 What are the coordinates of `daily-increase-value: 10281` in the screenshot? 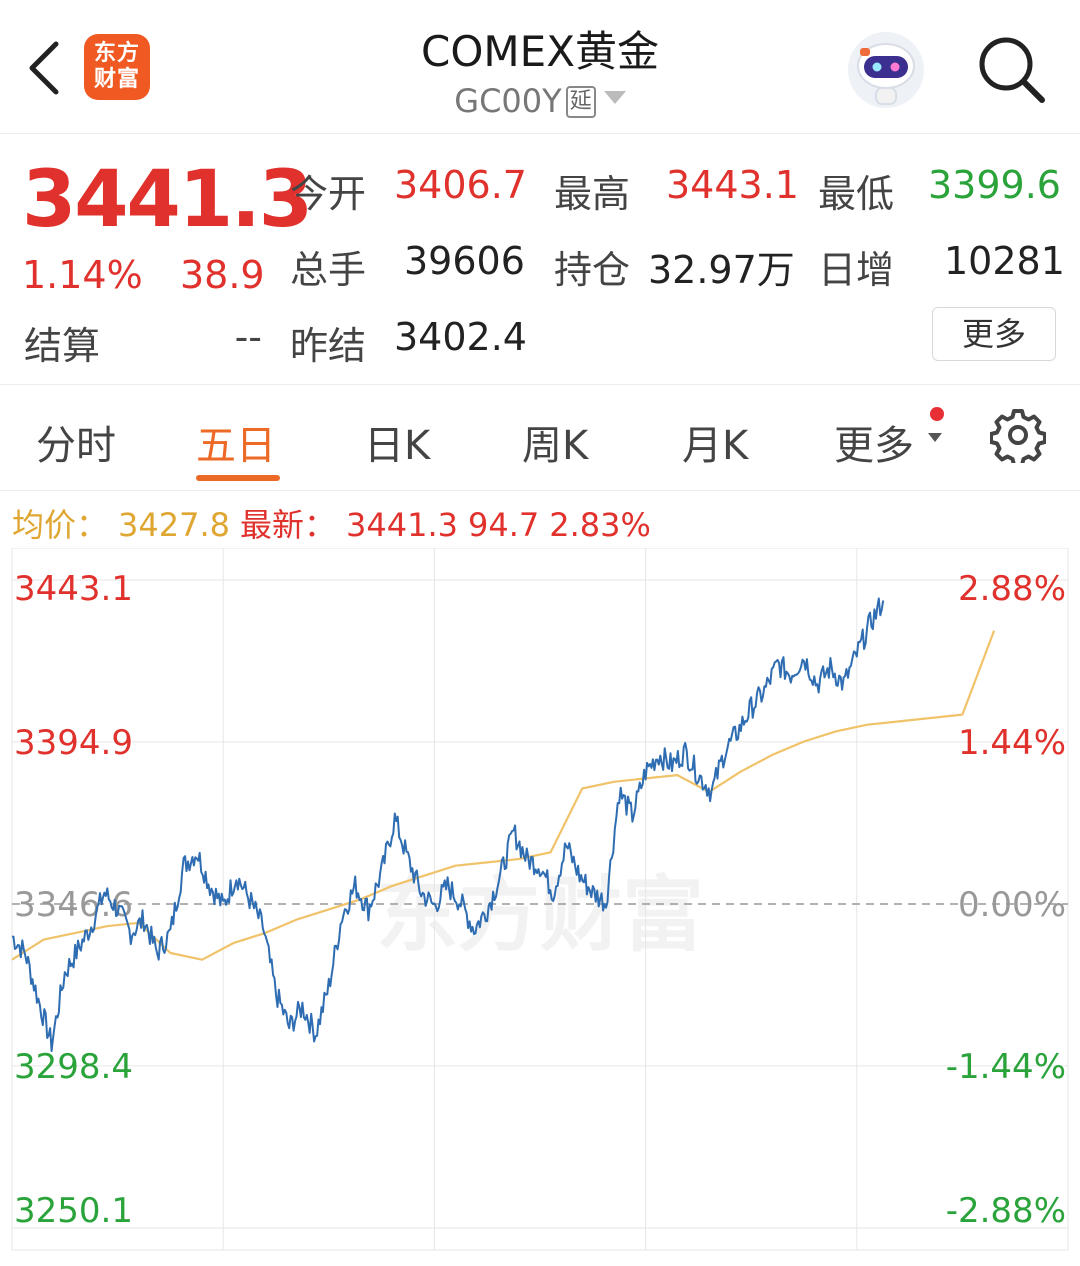 It's located at (1004, 261).